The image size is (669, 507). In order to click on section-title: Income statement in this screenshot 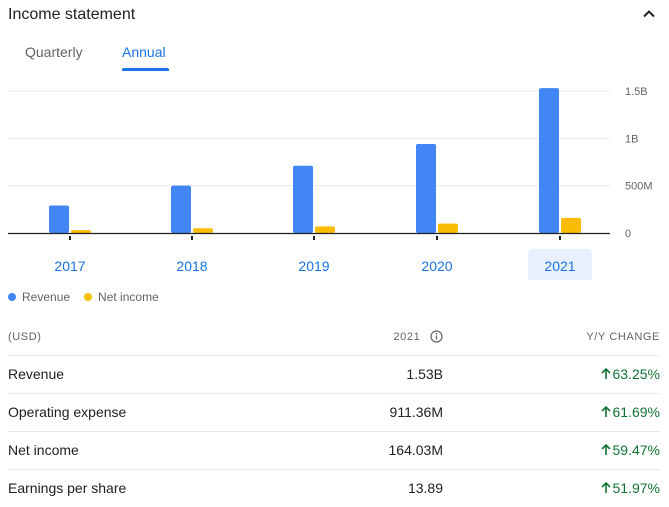, I will do `click(72, 14)`.